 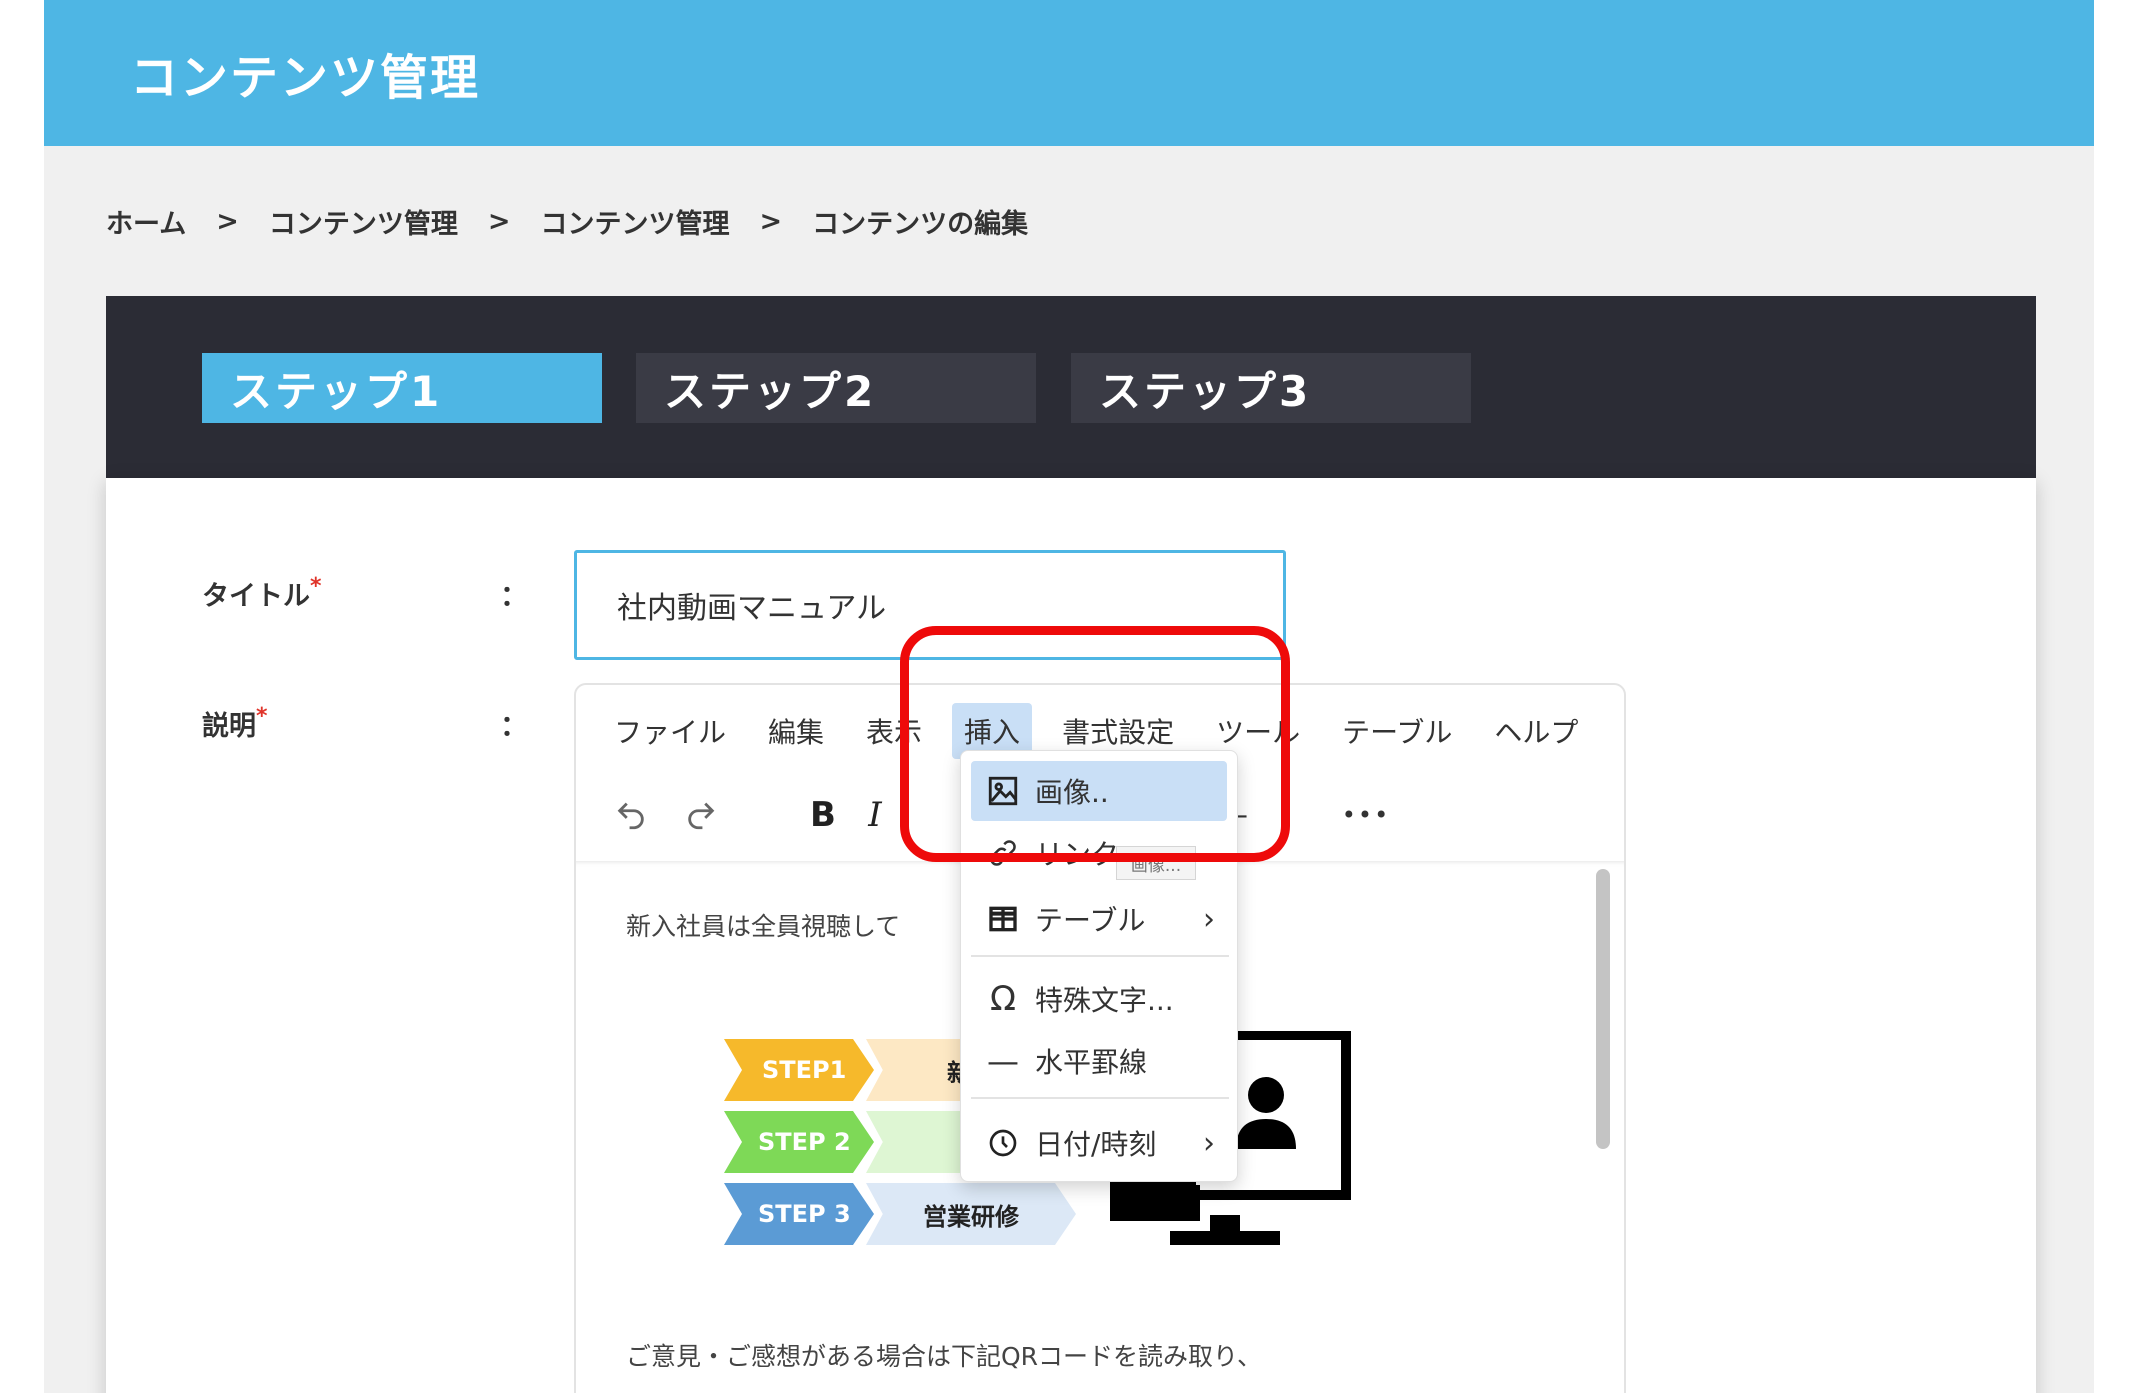 I want to click on undo-icon, so click(x=631, y=815).